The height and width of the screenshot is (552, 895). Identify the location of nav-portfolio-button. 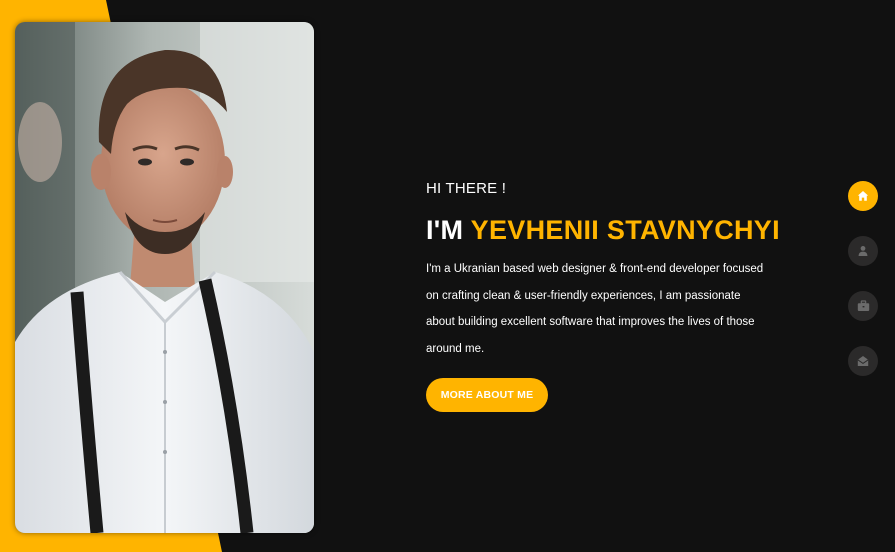
(863, 306).